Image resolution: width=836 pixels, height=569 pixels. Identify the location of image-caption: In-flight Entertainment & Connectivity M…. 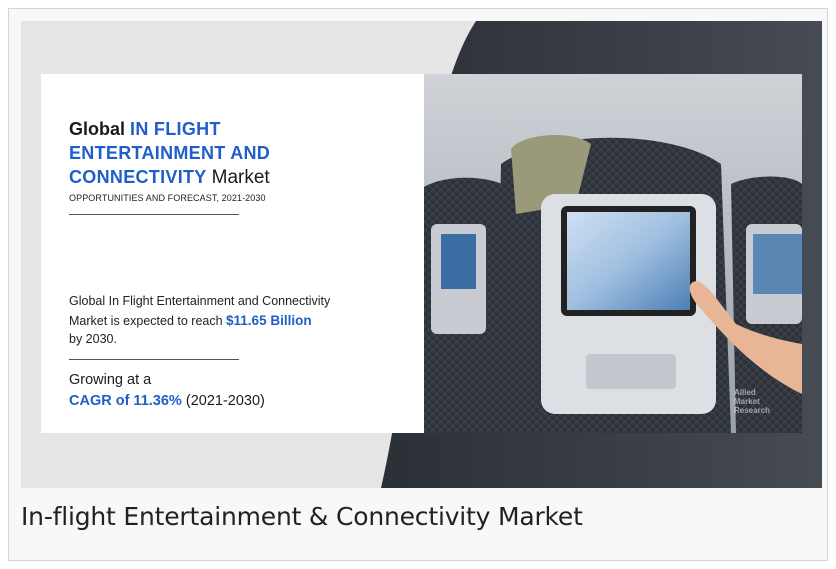
(302, 516).